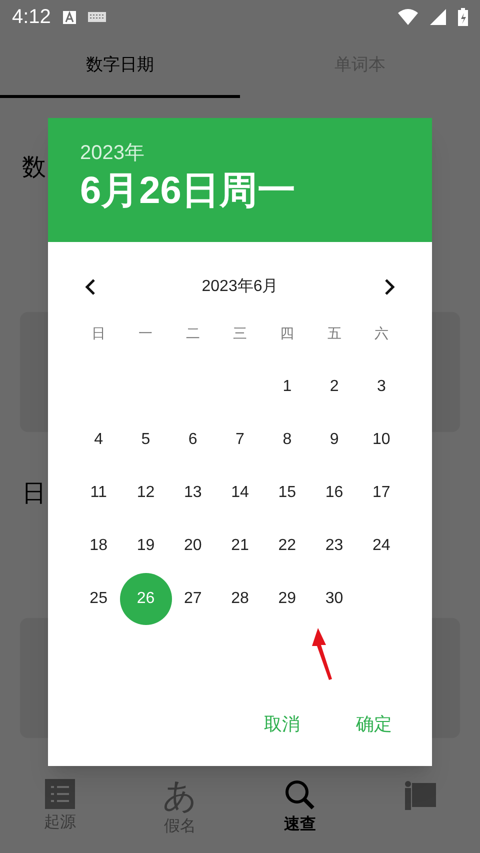  I want to click on weekday-label: 日, so click(98, 333).